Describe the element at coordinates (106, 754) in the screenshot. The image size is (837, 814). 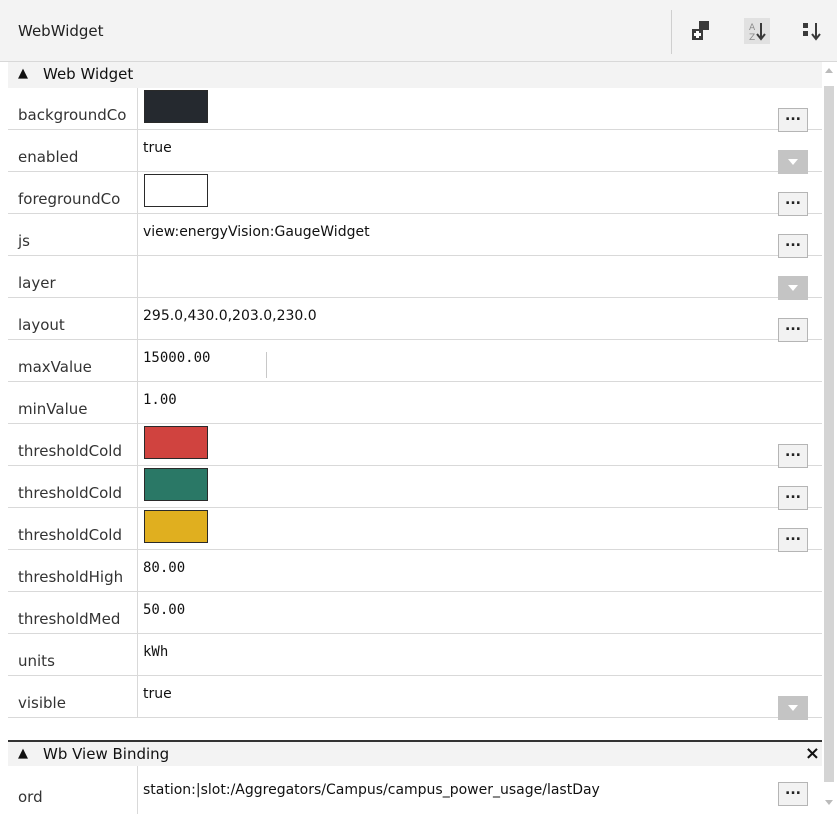
I see `section-title: Wb View Binding` at that location.